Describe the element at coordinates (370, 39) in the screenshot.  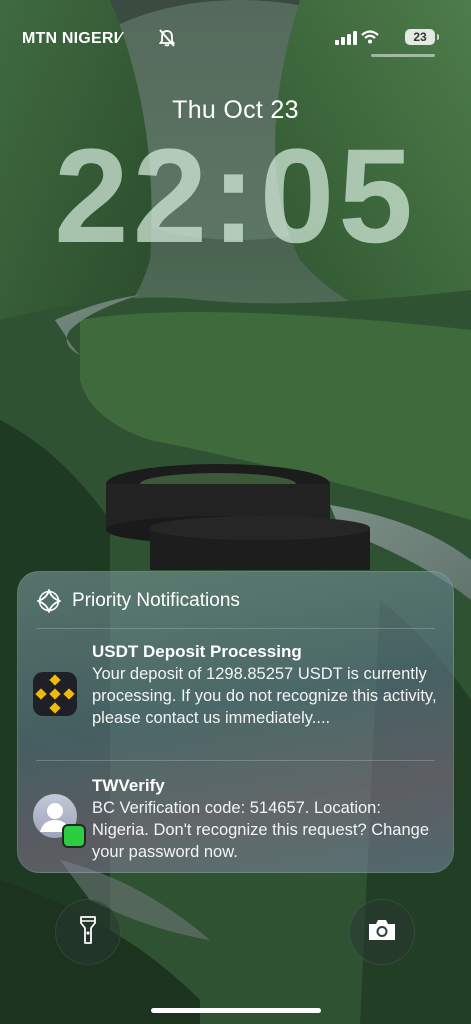
I see `wifi-icon` at that location.